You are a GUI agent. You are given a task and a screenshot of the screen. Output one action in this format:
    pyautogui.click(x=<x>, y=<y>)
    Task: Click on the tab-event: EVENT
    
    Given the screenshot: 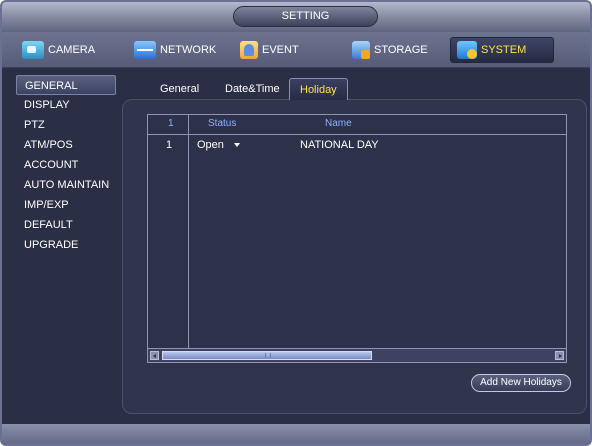 What is the action you would take?
    pyautogui.click(x=279, y=50)
    